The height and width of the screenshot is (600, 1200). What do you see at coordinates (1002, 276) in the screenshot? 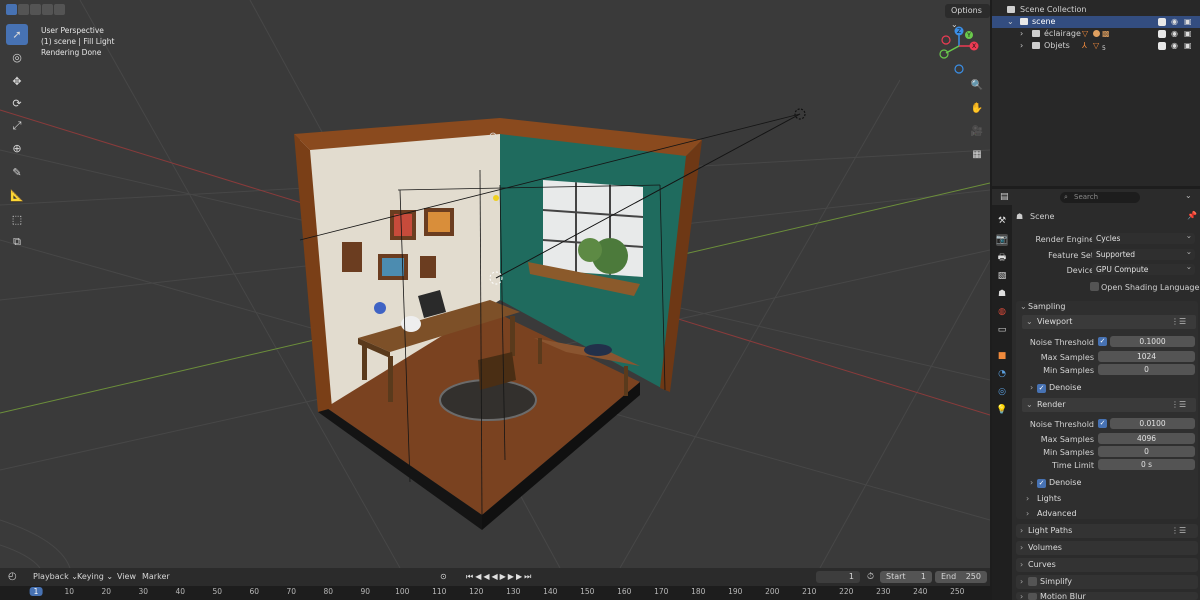
I see `view-layer-tab-icon: ▧` at bounding box center [1002, 276].